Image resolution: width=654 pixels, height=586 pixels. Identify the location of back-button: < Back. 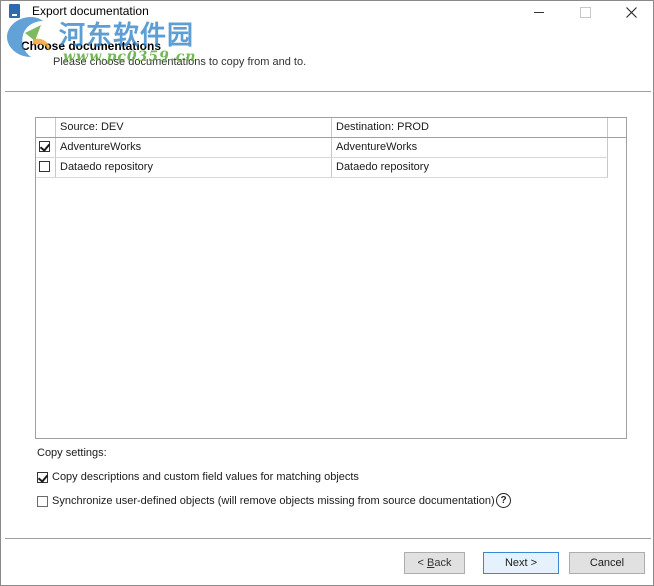
(434, 563).